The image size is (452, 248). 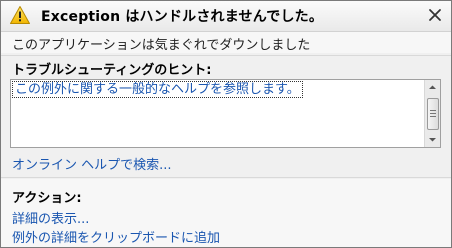 I want to click on close-button, so click(x=435, y=15).